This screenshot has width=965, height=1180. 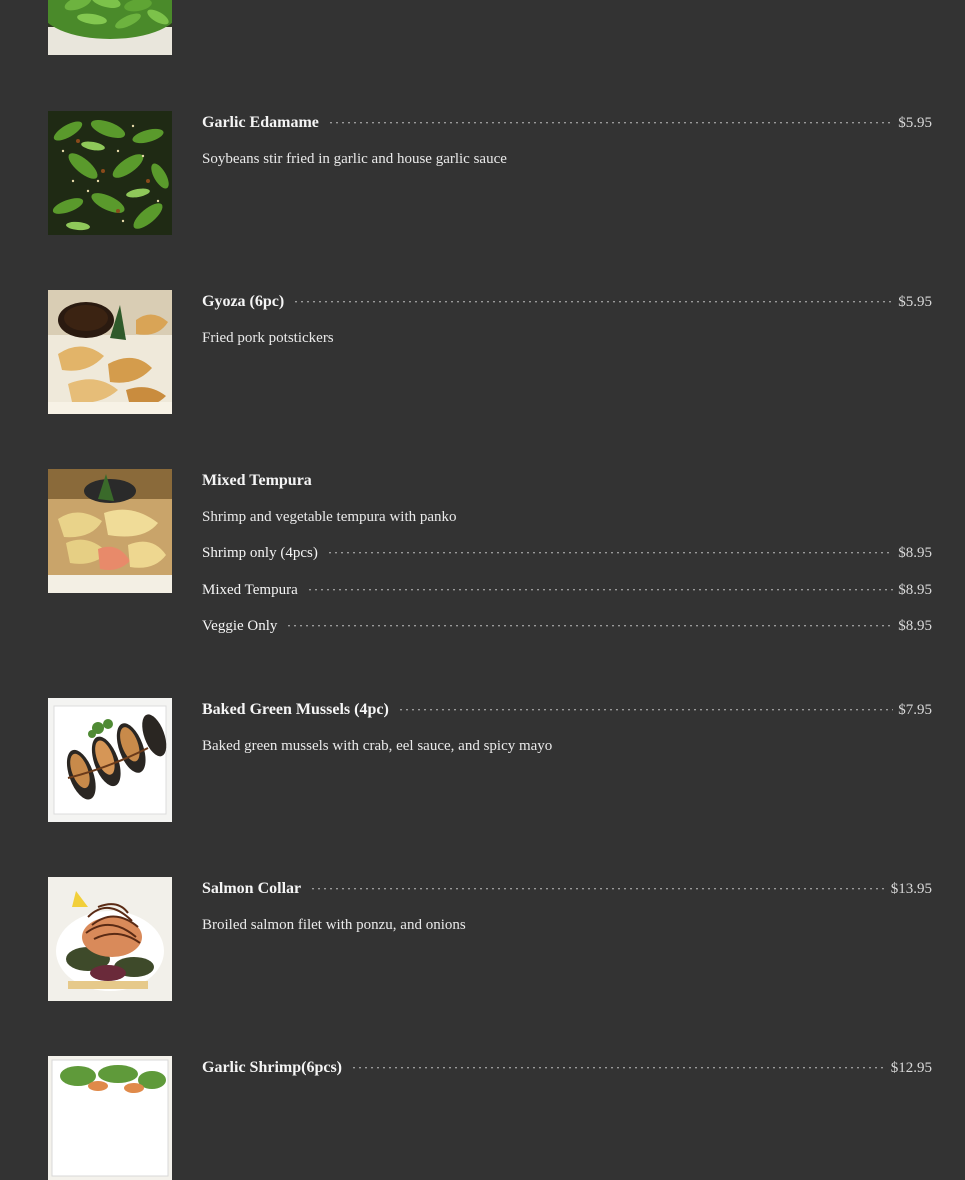 I want to click on menu-option-row: Veggie Only $8.95, so click(x=567, y=627).